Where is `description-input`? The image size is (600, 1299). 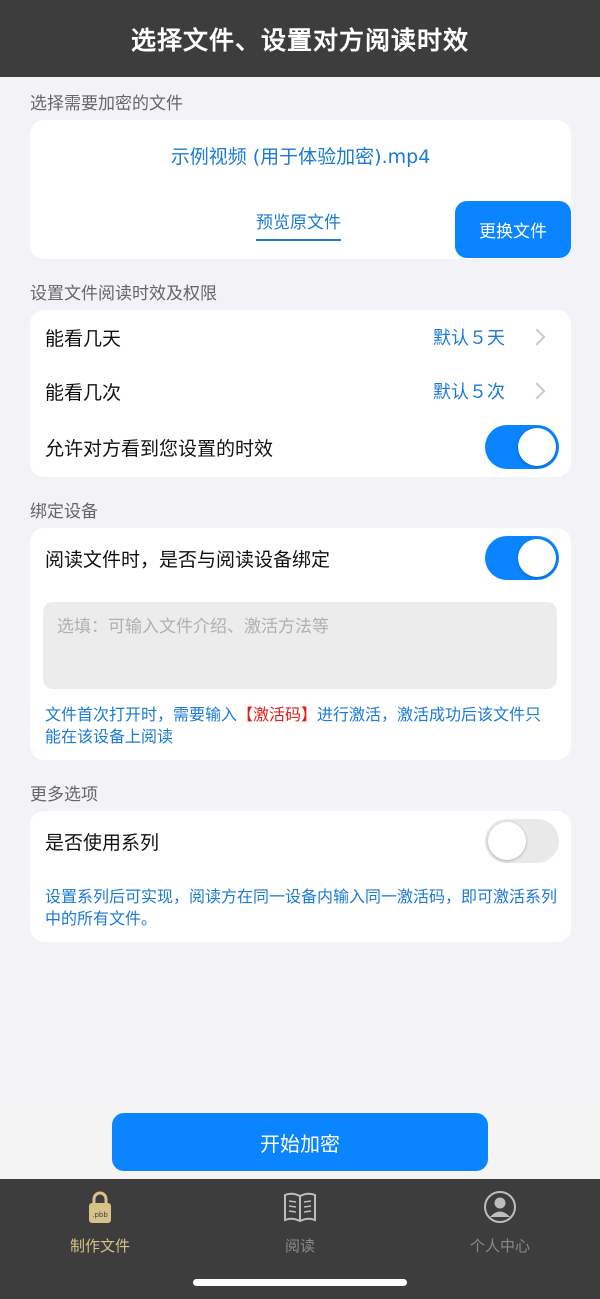 description-input is located at coordinates (300, 645).